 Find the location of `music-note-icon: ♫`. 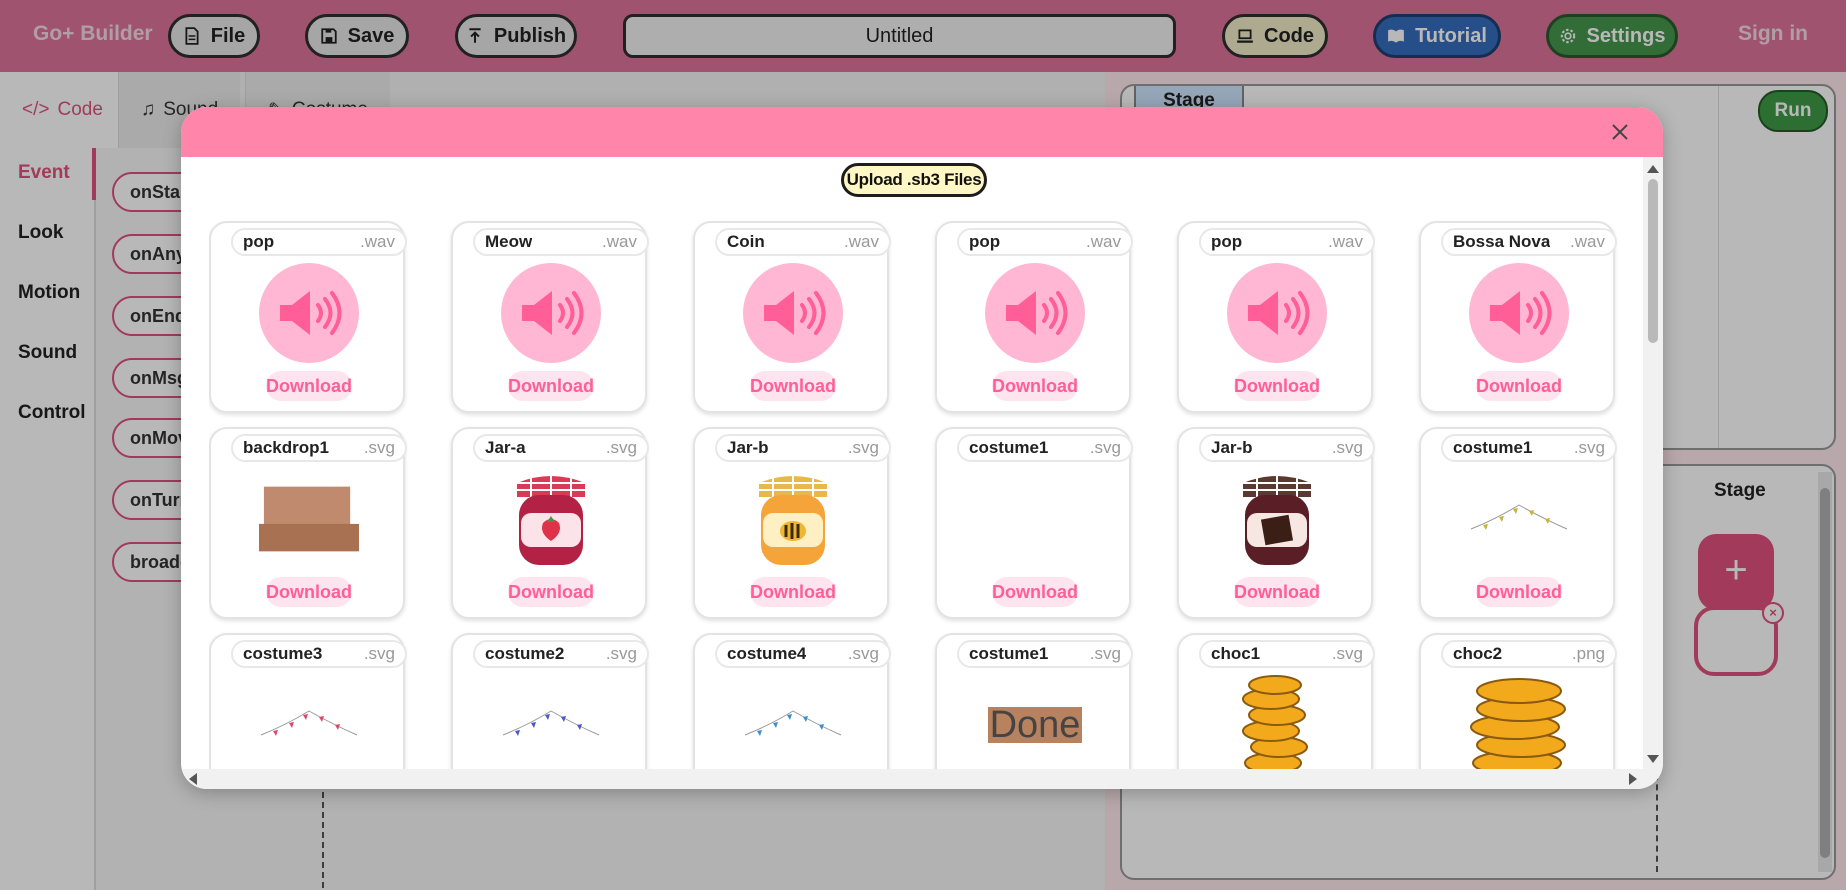

music-note-icon: ♫ is located at coordinates (148, 109).